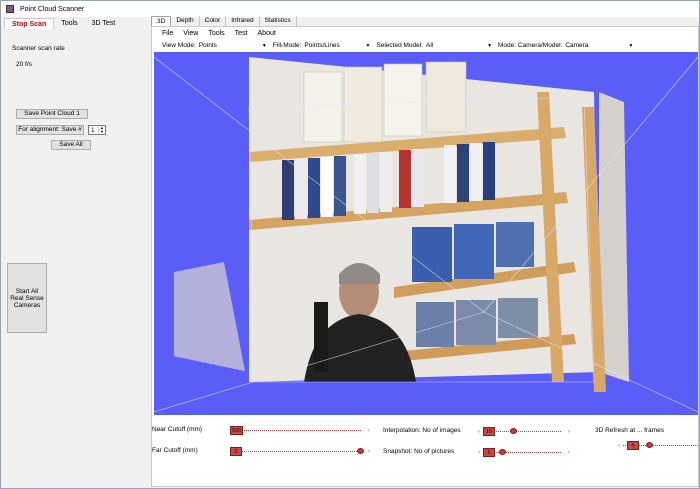  What do you see at coordinates (489, 431) in the screenshot?
I see `interpolation-value: 10` at bounding box center [489, 431].